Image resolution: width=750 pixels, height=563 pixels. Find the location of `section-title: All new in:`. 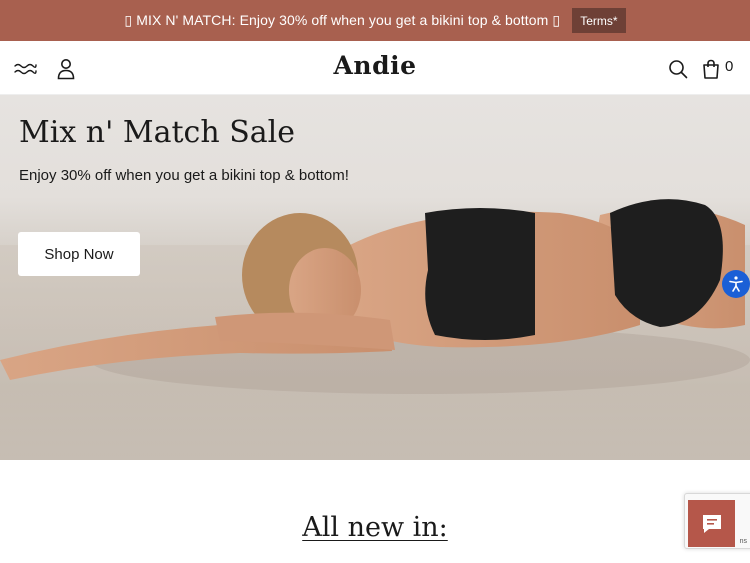

section-title: All new in: is located at coordinates (375, 527).